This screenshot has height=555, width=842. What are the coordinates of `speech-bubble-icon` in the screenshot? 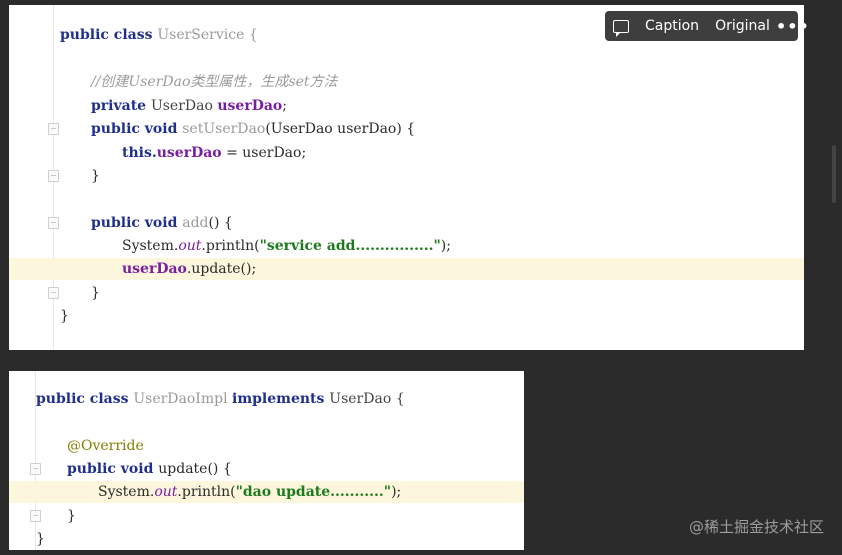 It's located at (621, 28).